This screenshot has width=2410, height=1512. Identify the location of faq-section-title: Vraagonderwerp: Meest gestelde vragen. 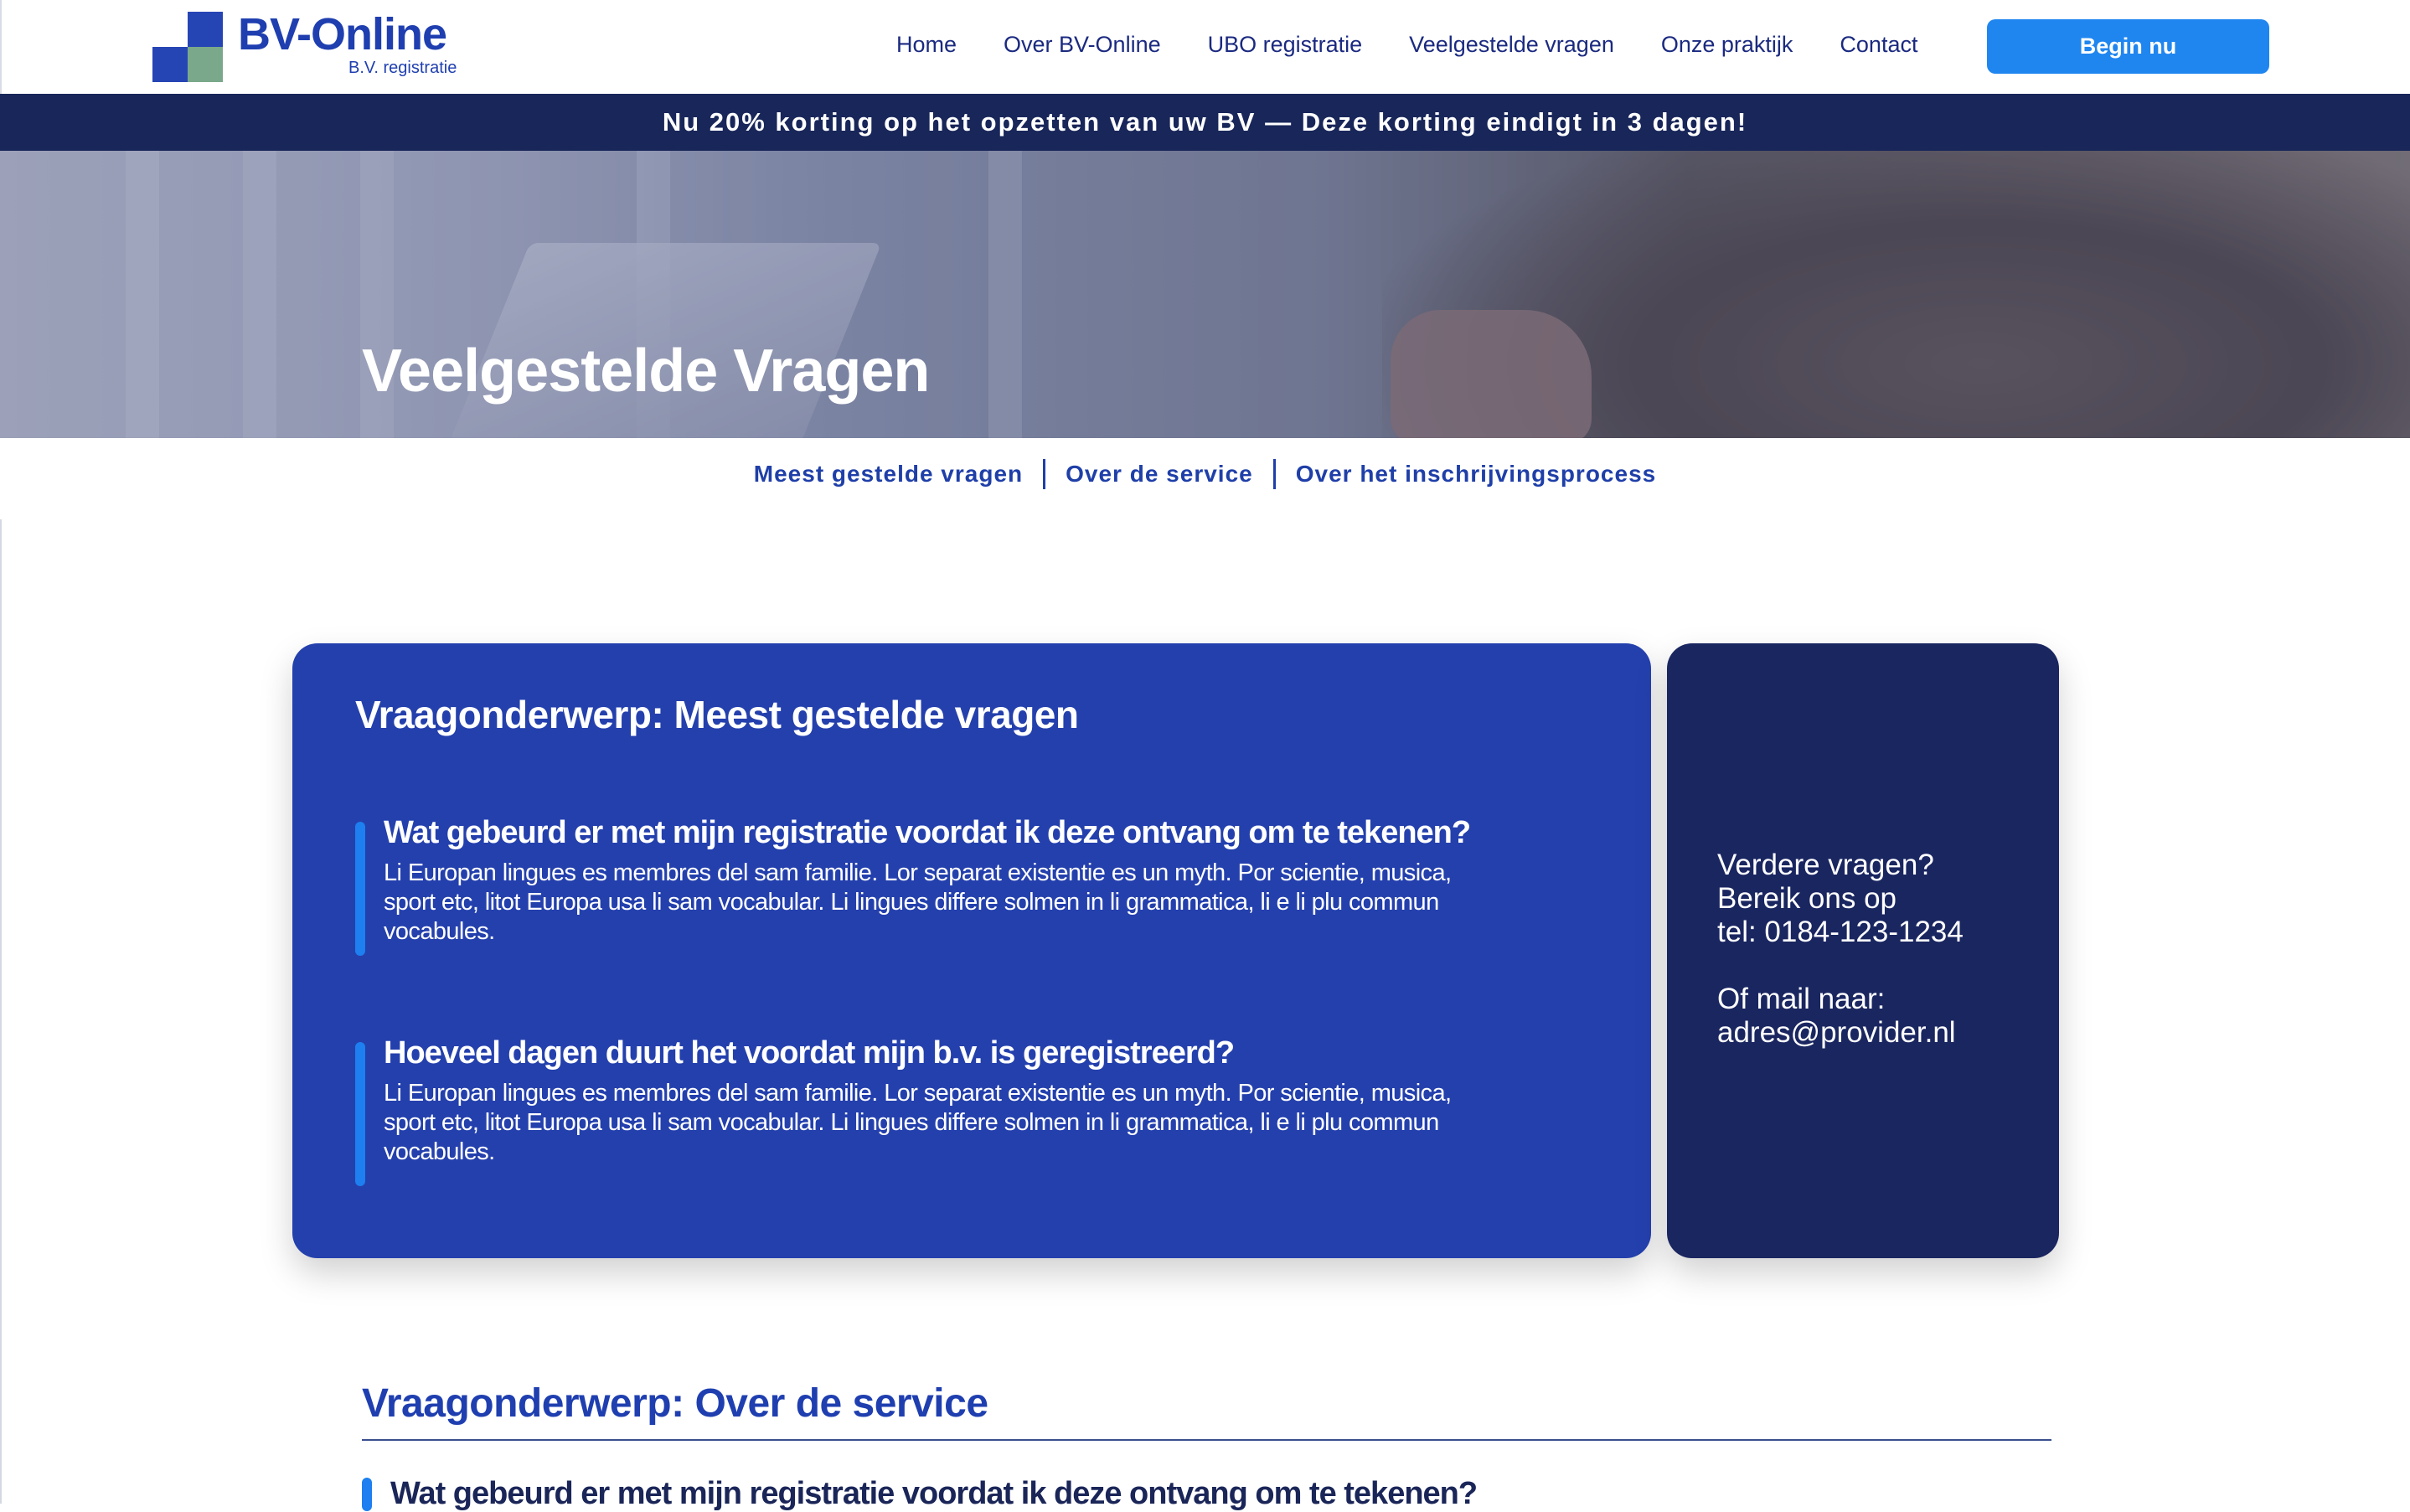
(717, 714).